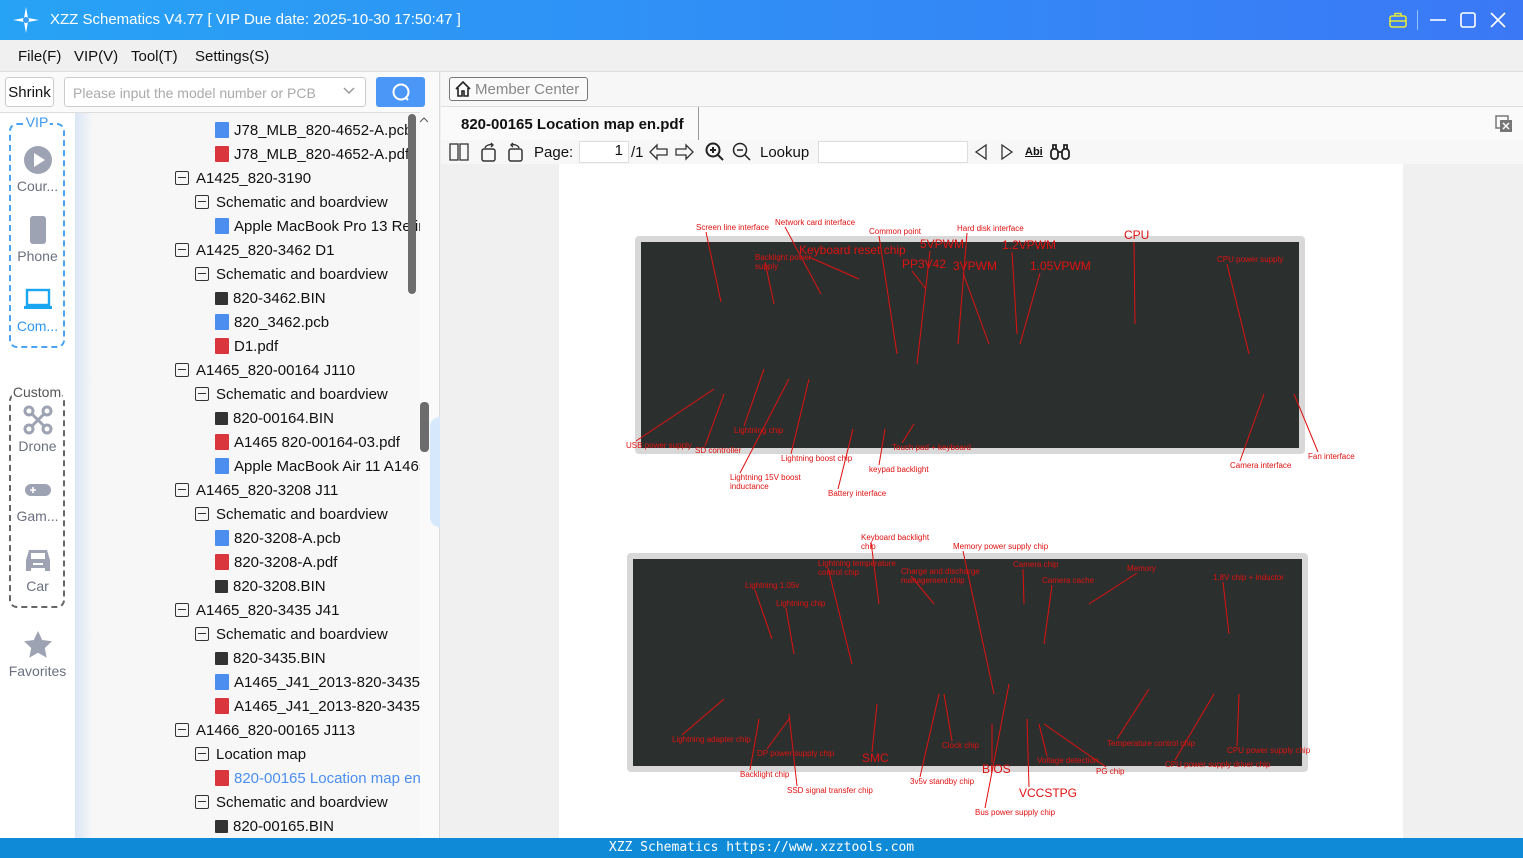 The image size is (1523, 858). What do you see at coordinates (570, 124) in the screenshot?
I see `tab-document: 820-00165 Location map en.pdf` at bounding box center [570, 124].